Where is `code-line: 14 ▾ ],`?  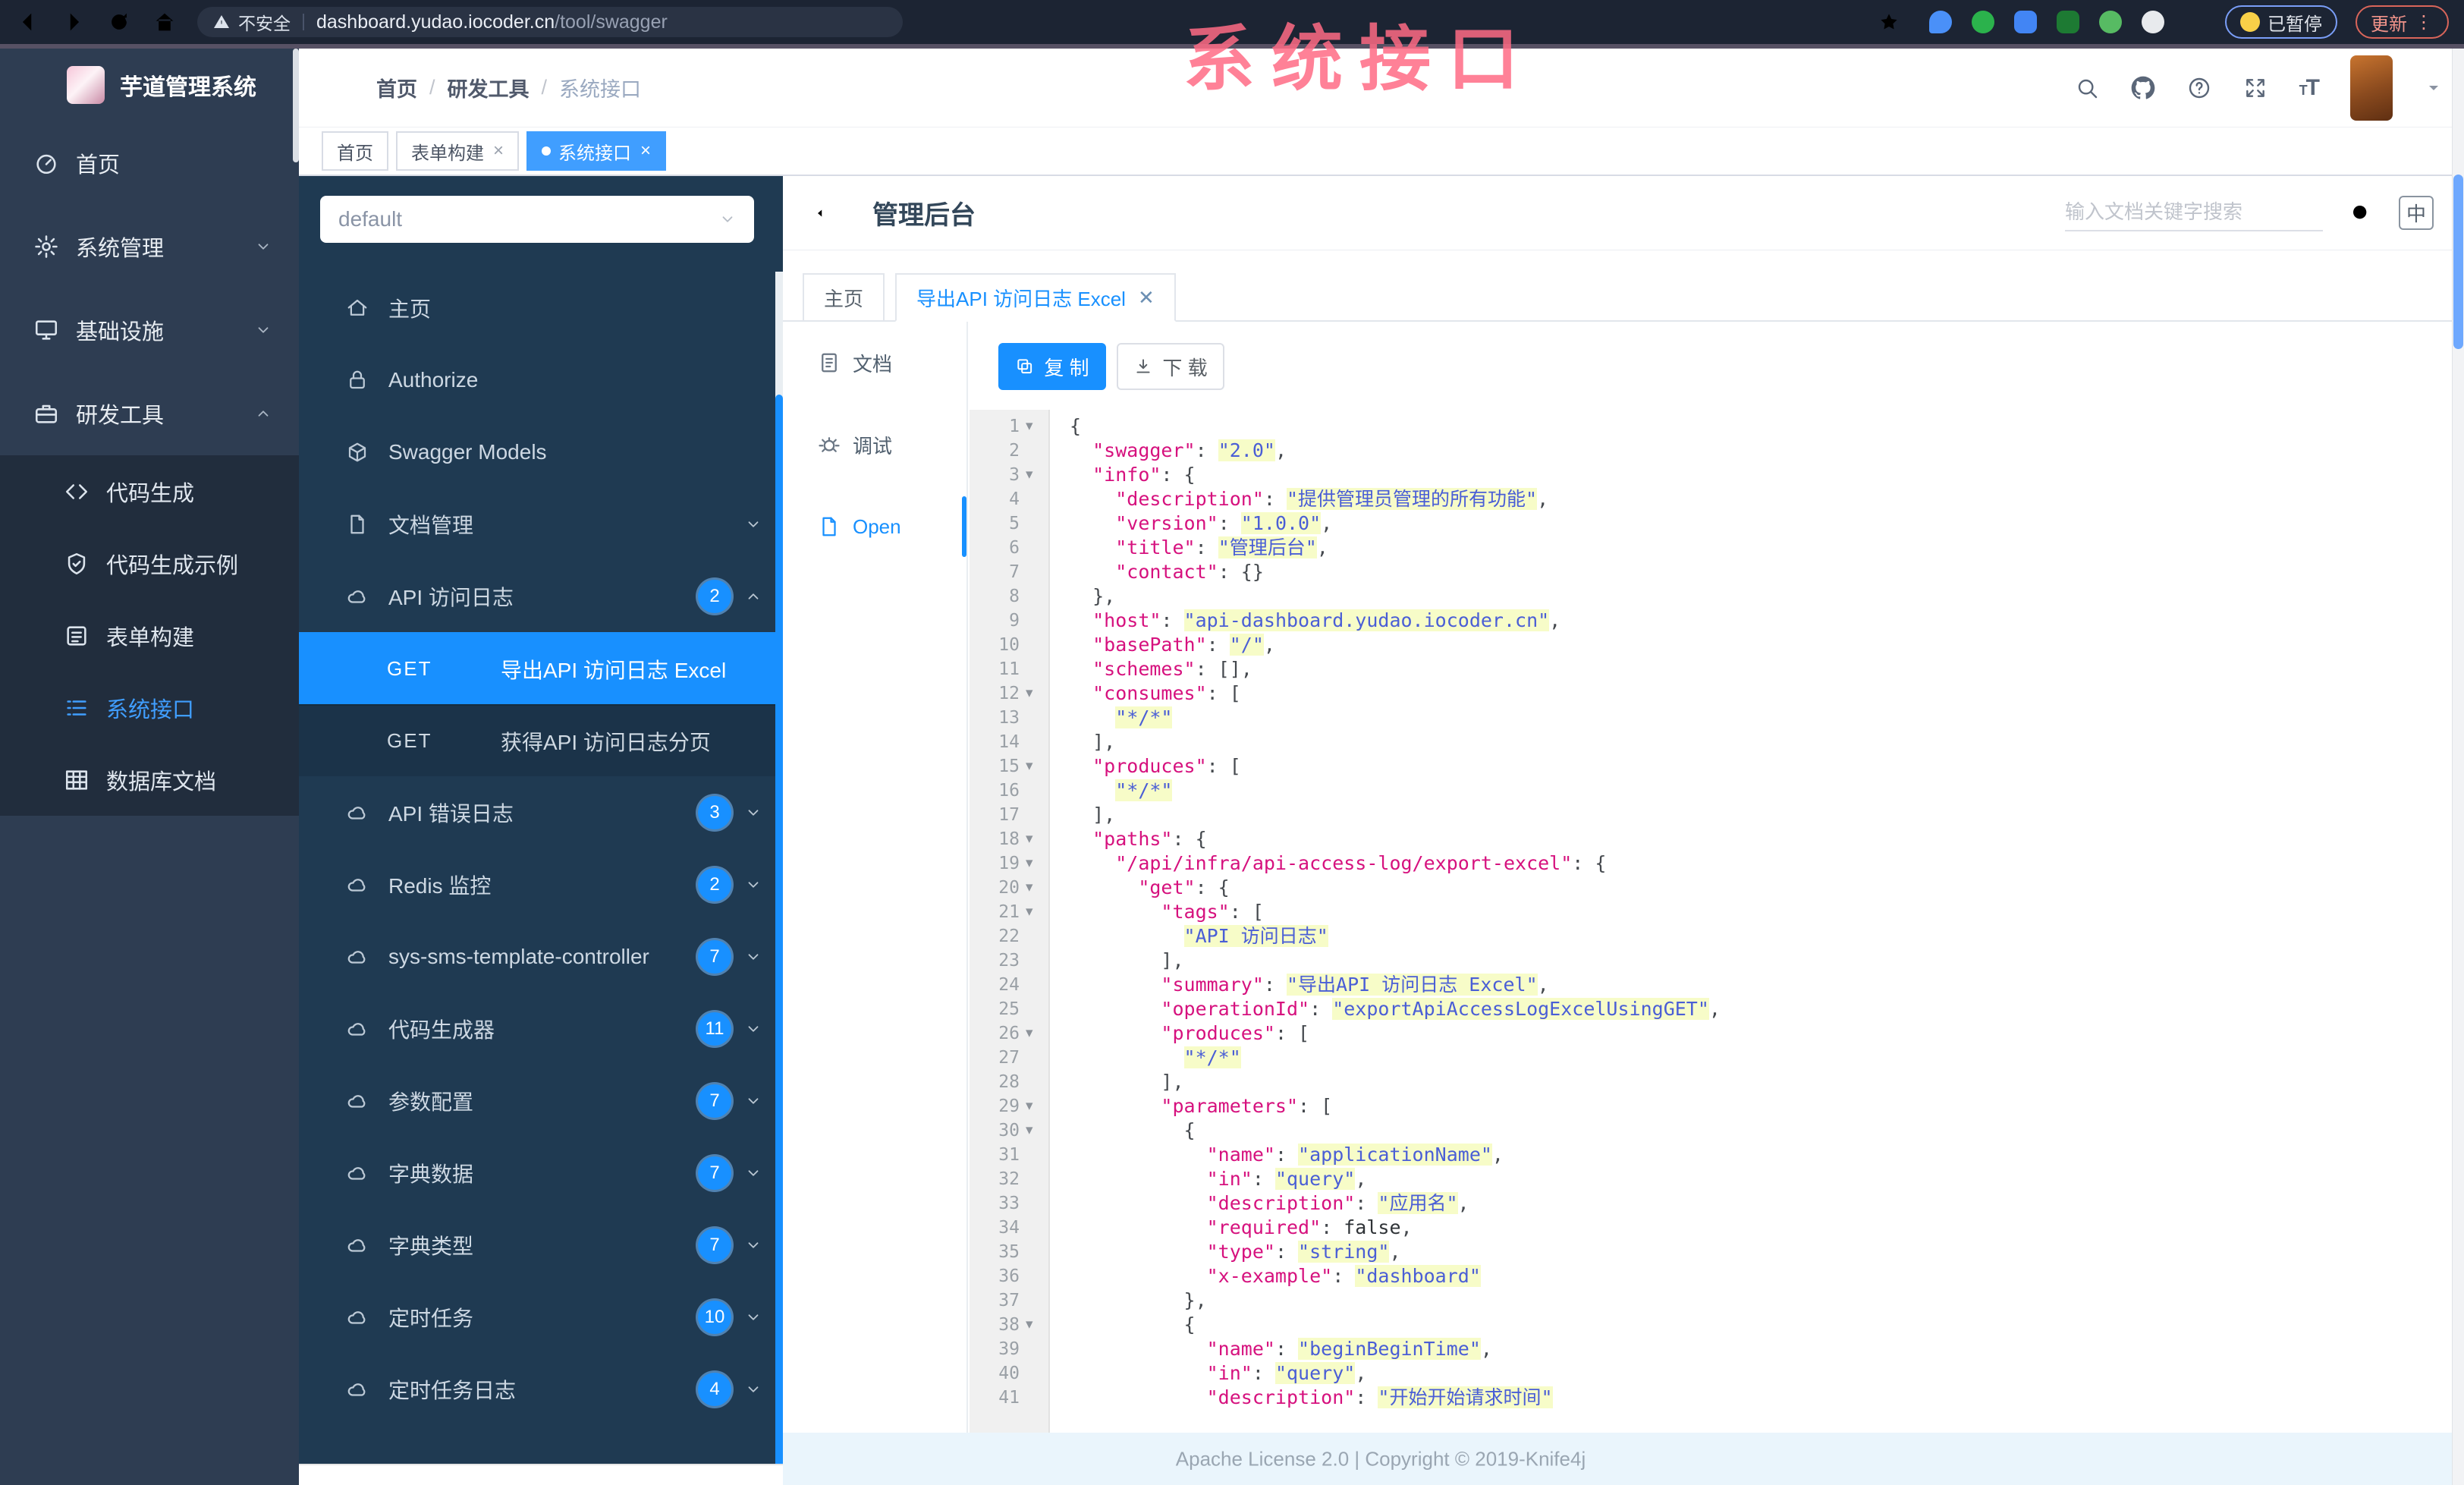
code-line: 14 ▾ ], is located at coordinates (1711, 742).